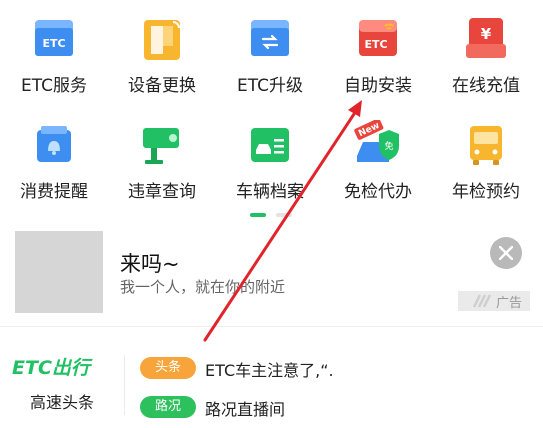  Describe the element at coordinates (482, 301) in the screenshot. I see `ad-network-icon` at that location.